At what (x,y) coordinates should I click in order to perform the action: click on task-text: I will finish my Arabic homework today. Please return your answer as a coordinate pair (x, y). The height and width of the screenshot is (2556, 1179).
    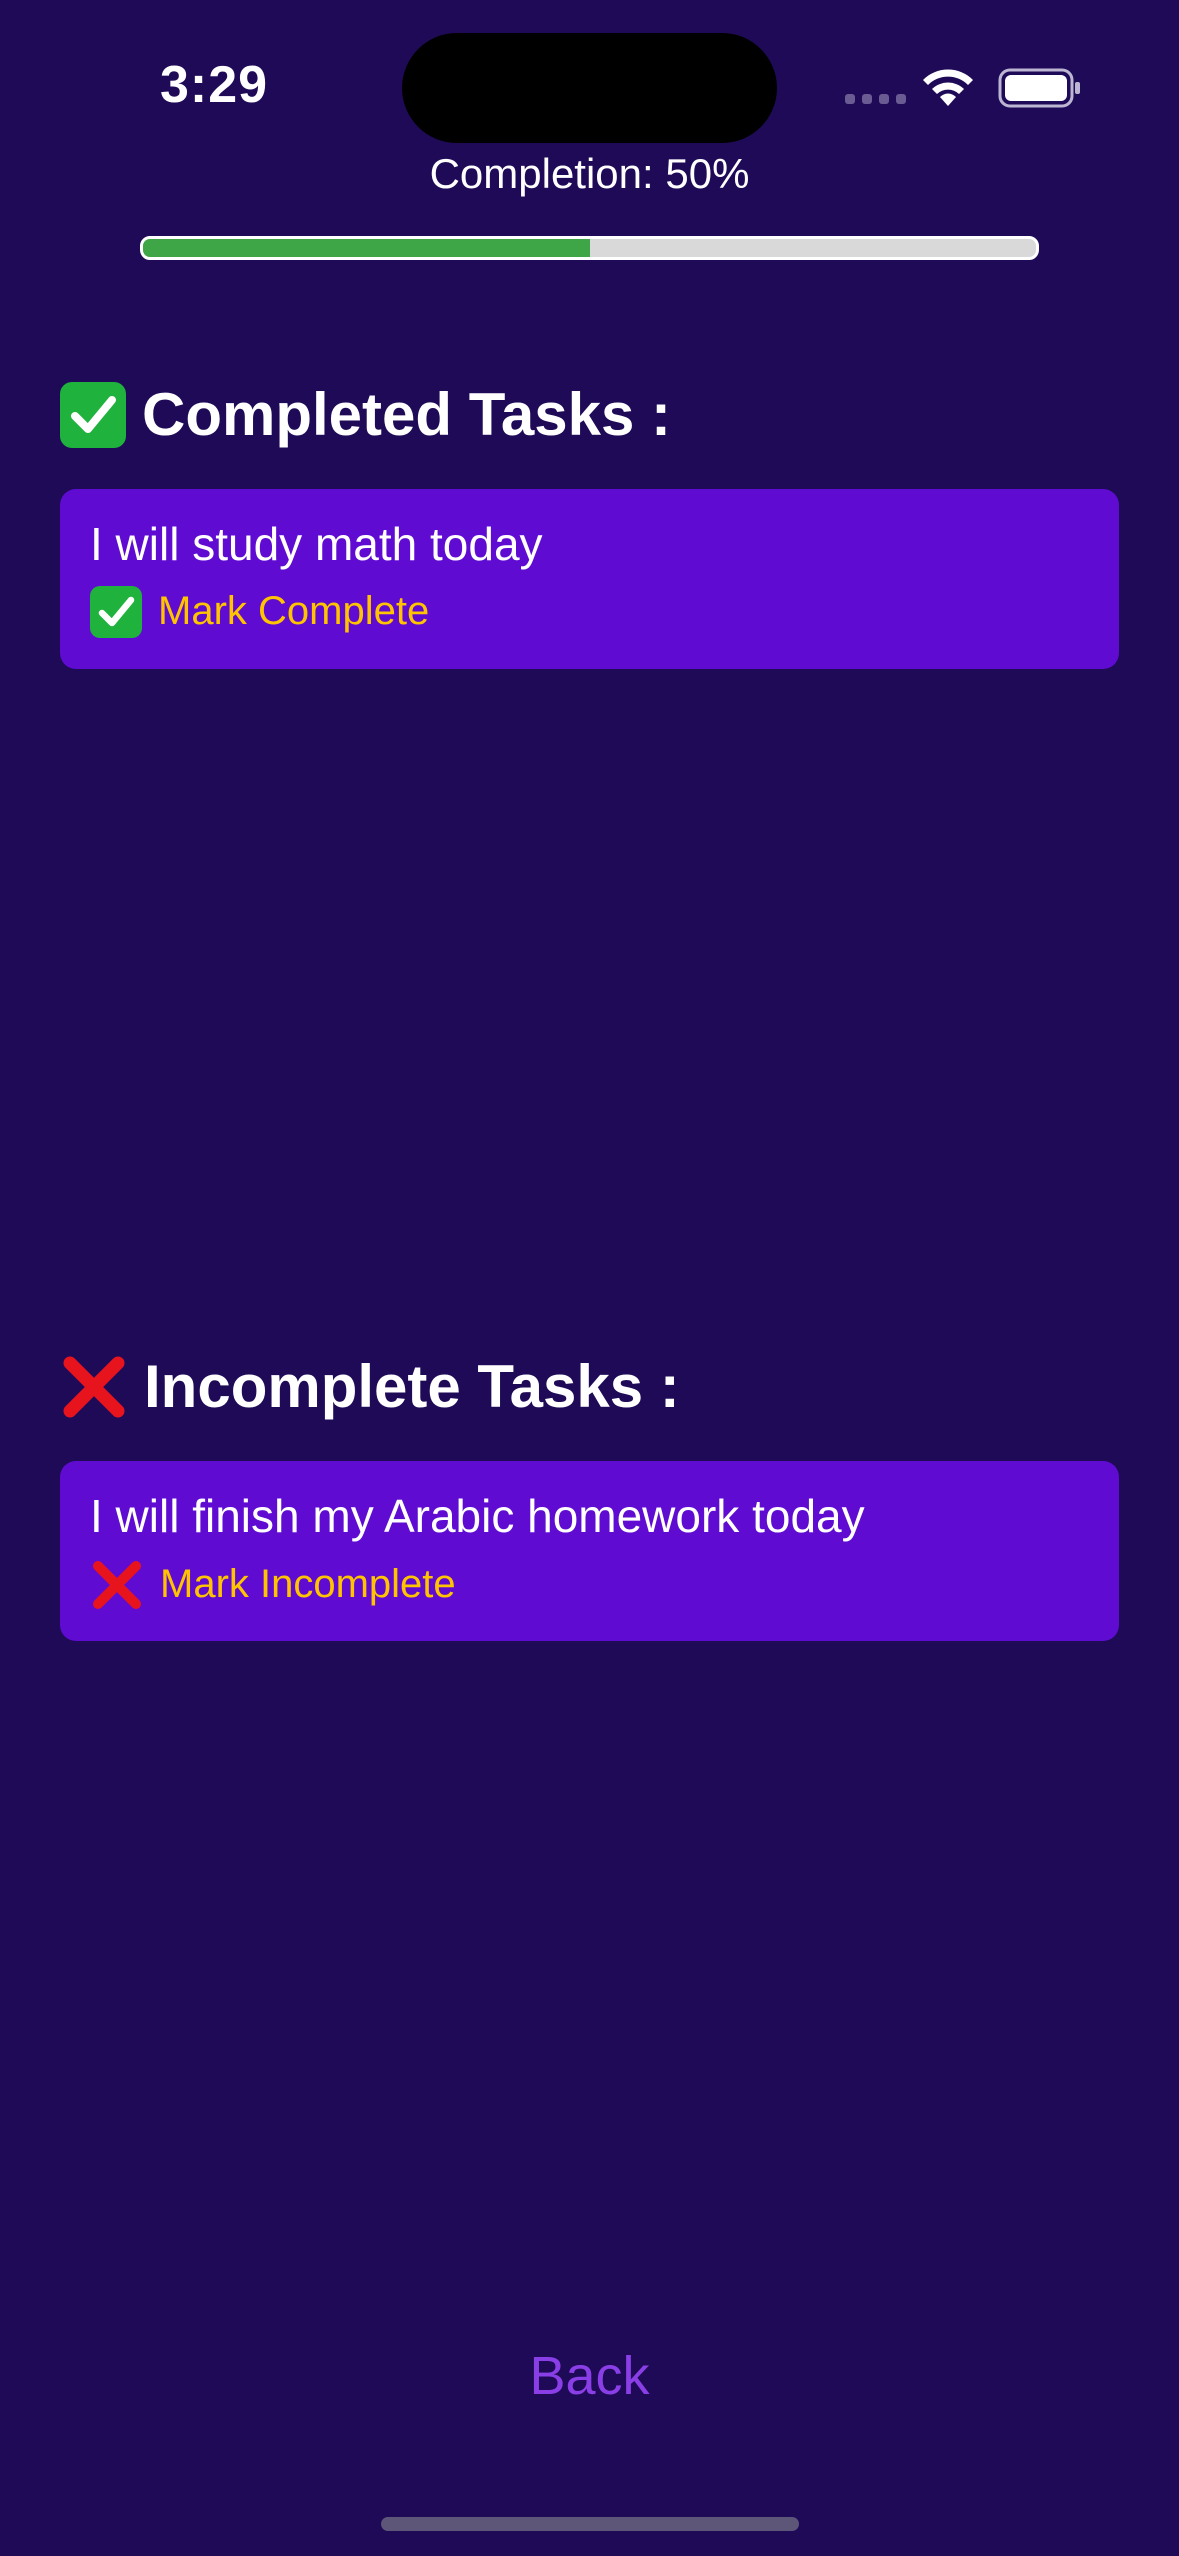
    Looking at the image, I should click on (477, 1516).